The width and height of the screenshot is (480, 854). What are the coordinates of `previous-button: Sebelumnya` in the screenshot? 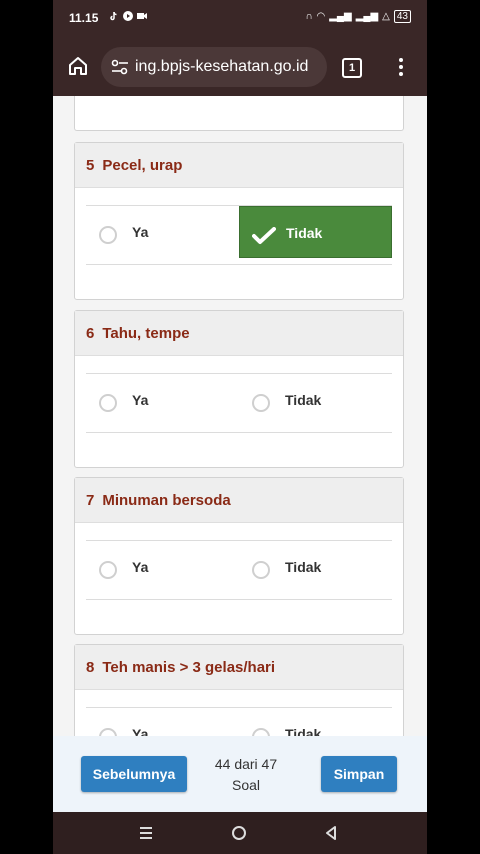 It's located at (134, 774).